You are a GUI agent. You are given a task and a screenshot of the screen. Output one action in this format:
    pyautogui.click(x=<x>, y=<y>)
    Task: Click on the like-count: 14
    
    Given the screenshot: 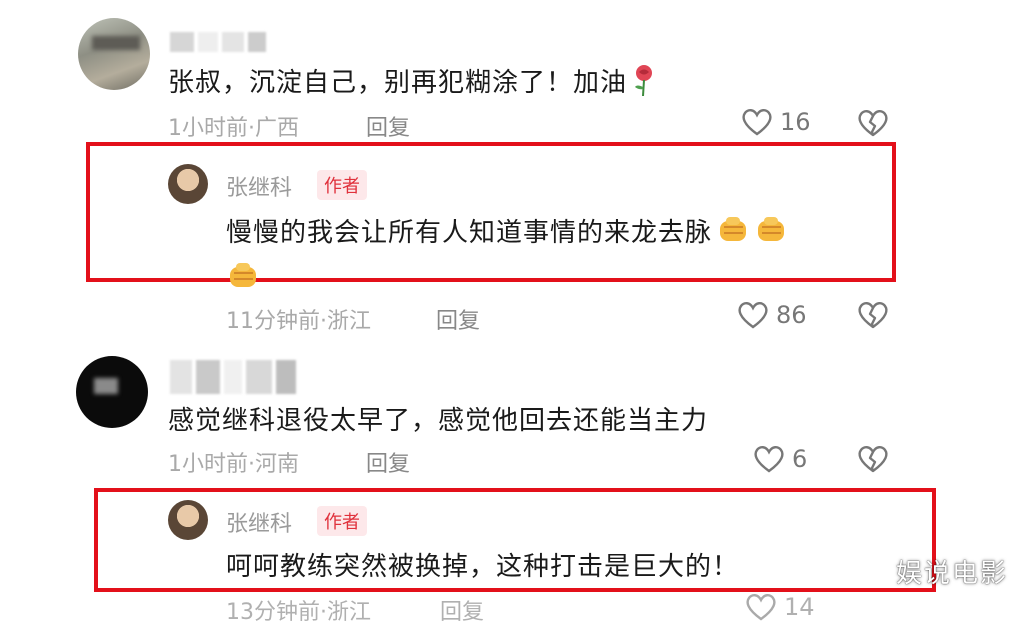 What is the action you would take?
    pyautogui.click(x=799, y=607)
    